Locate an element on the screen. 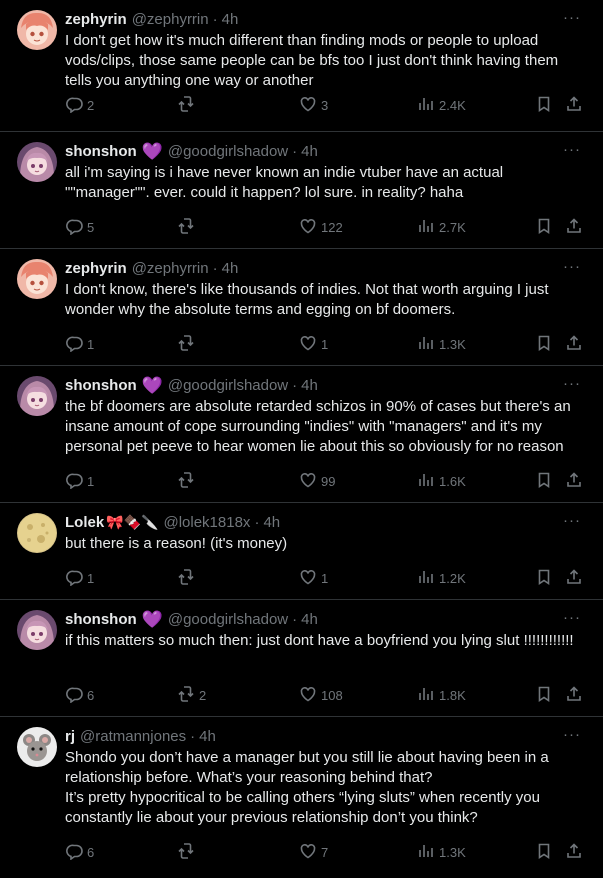 Image resolution: width=603 pixels, height=878 pixels. views-button: 2.7K is located at coordinates (441, 227).